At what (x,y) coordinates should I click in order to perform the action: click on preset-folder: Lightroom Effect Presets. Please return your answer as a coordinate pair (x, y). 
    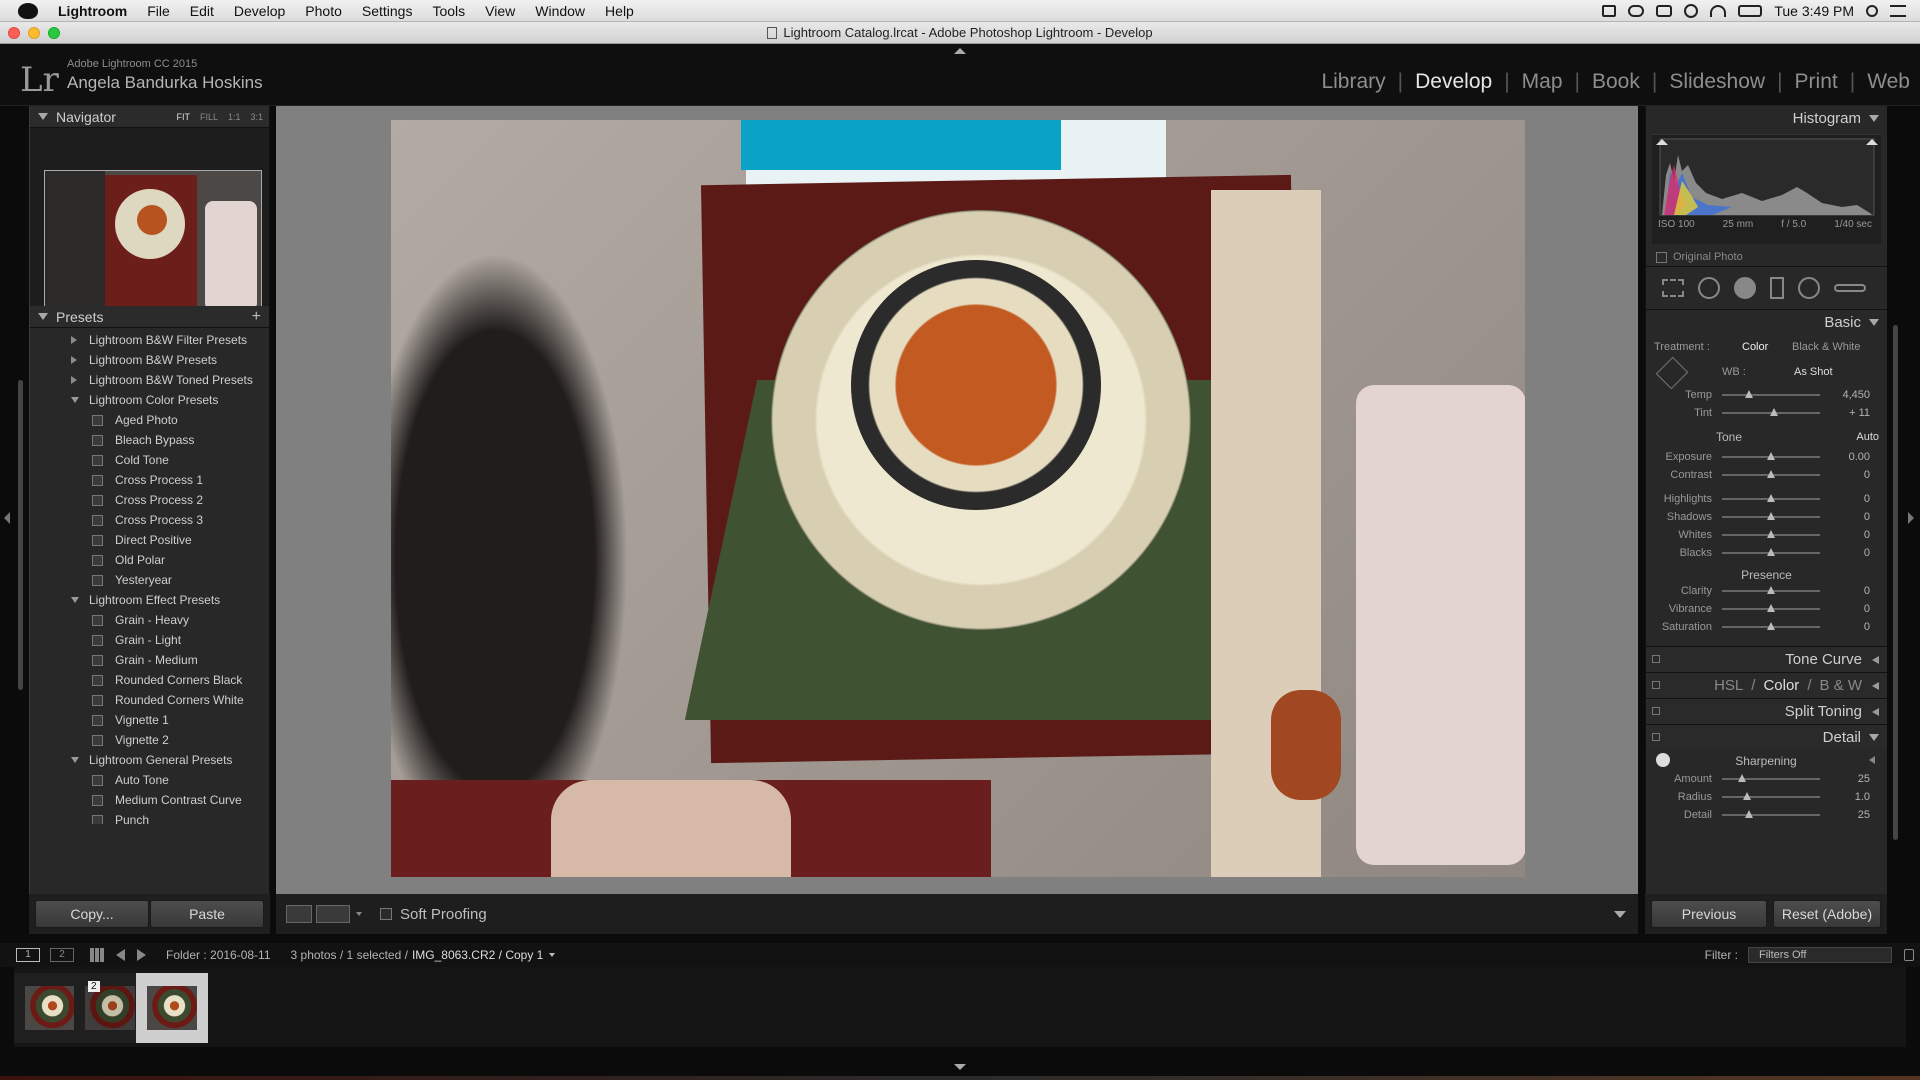
    Looking at the image, I should click on (149, 600).